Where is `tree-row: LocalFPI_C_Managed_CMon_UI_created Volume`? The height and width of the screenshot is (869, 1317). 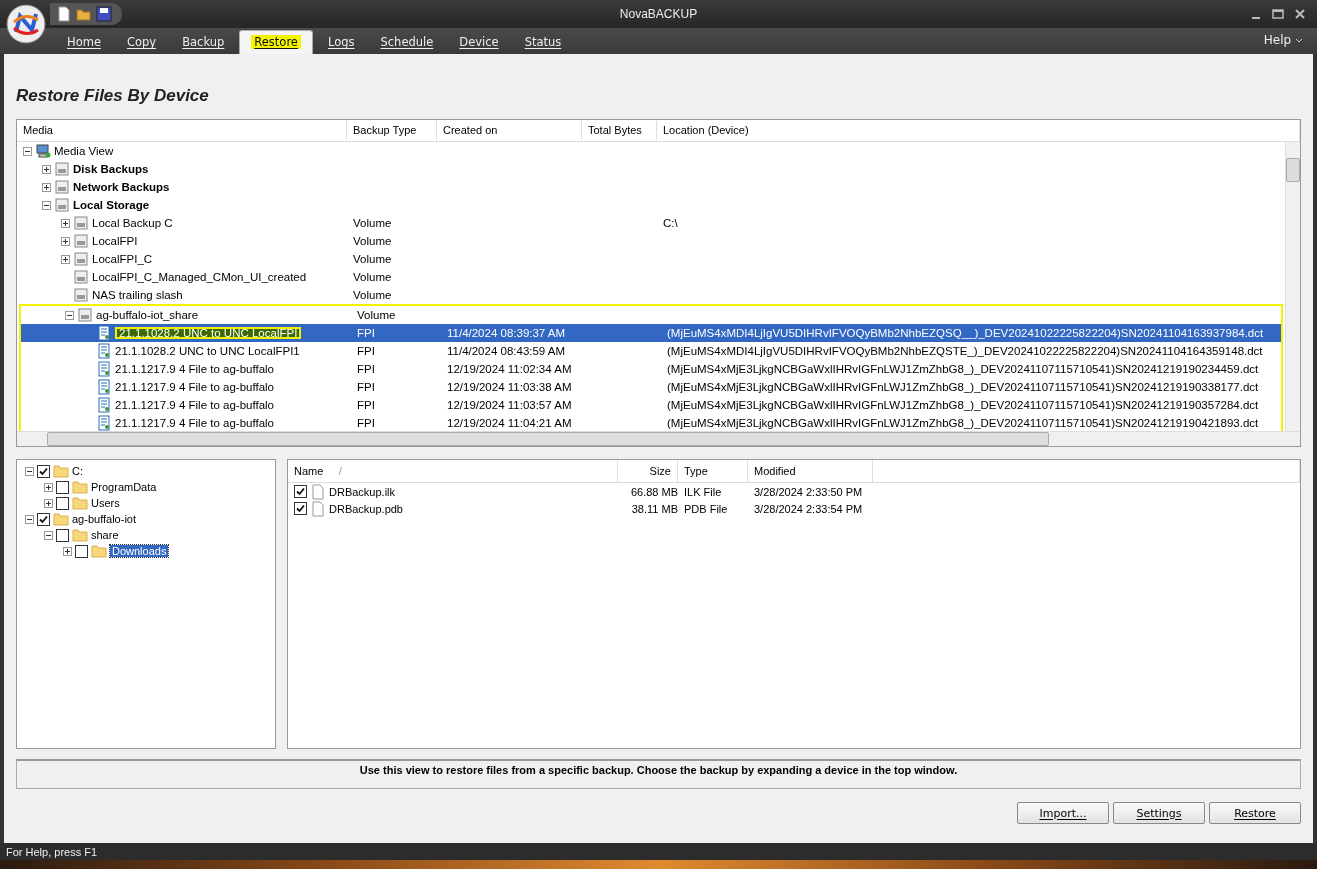
tree-row: LocalFPI_C_Managed_CMon_UI_created Volume is located at coordinates (651, 277).